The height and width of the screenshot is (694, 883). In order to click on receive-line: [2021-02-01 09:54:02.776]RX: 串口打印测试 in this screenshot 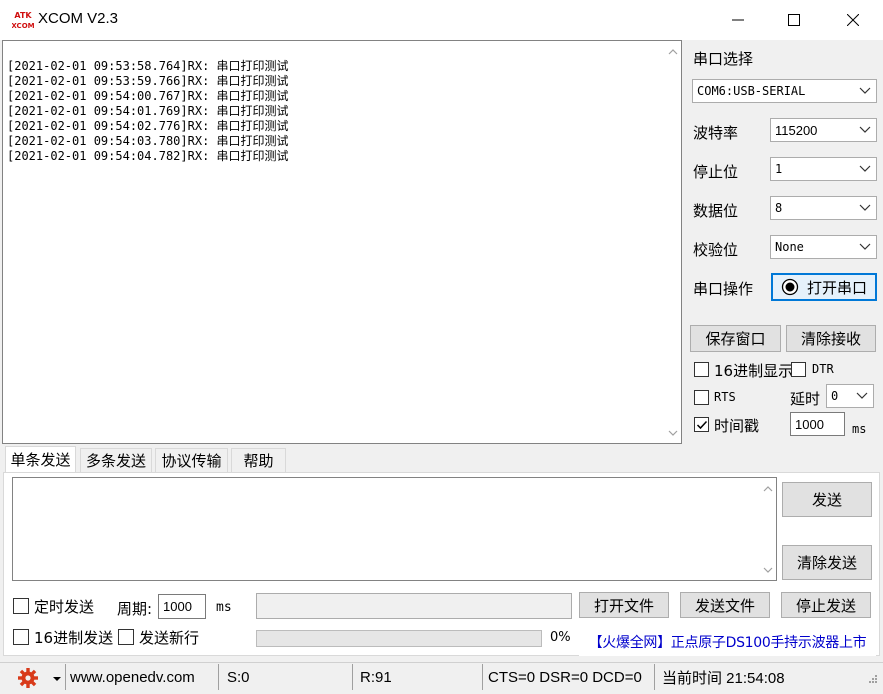, I will do `click(148, 126)`.